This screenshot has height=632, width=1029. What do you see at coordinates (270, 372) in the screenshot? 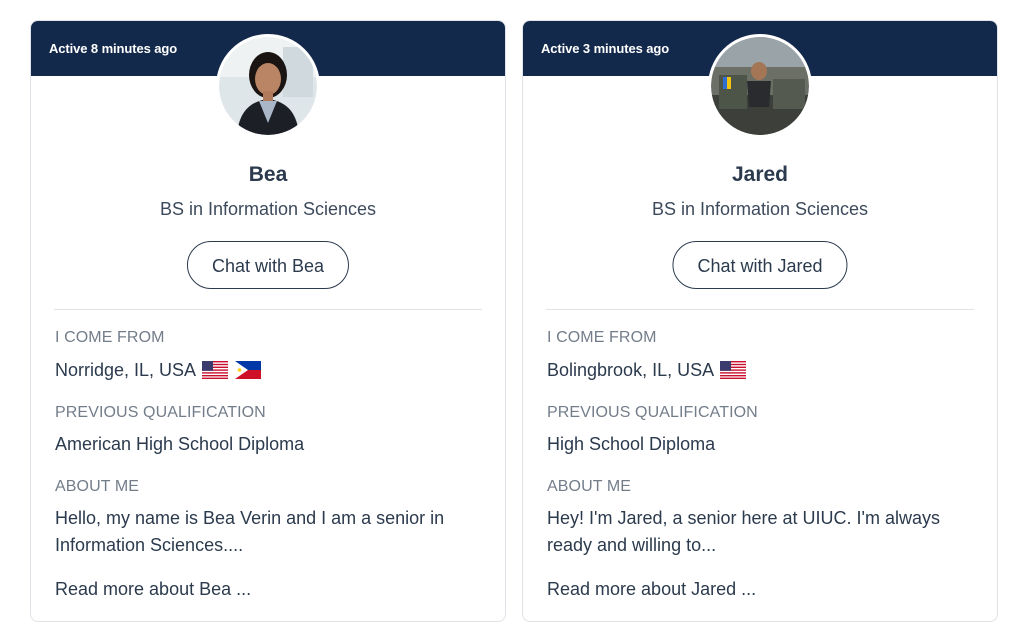
I see `from-value-row: Norridge, IL, USA` at bounding box center [270, 372].